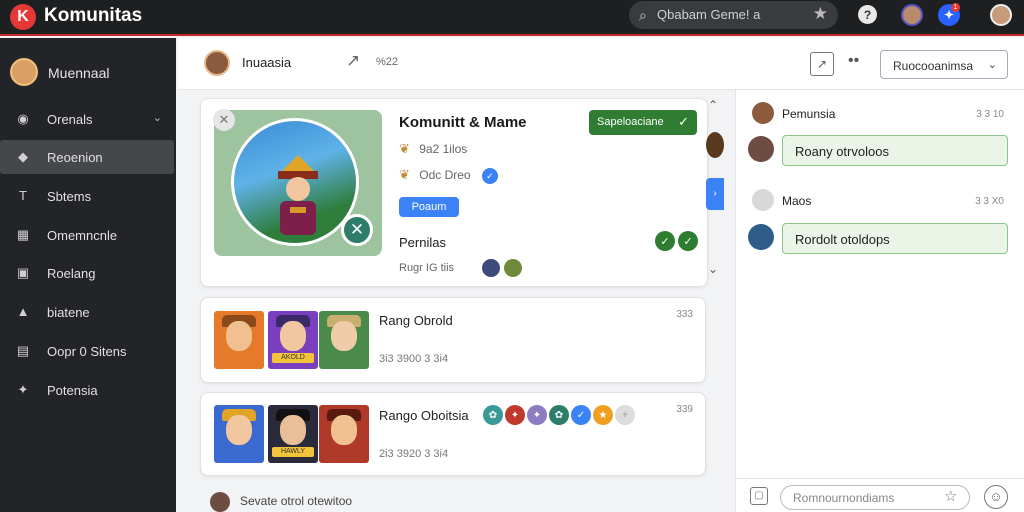 This screenshot has width=1024, height=512. Describe the element at coordinates (224, 120) in the screenshot. I see `close-icon: ✕` at that location.